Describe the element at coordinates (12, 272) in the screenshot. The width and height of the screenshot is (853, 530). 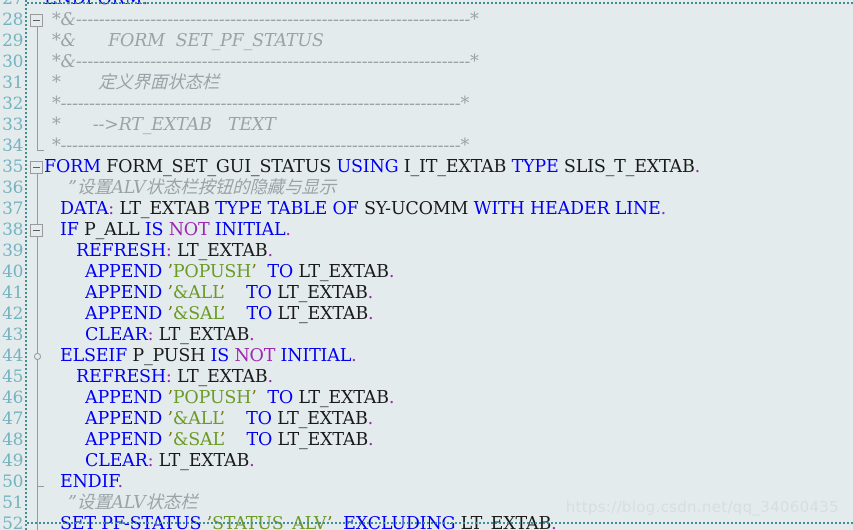
I see `line-number: 40` at that location.